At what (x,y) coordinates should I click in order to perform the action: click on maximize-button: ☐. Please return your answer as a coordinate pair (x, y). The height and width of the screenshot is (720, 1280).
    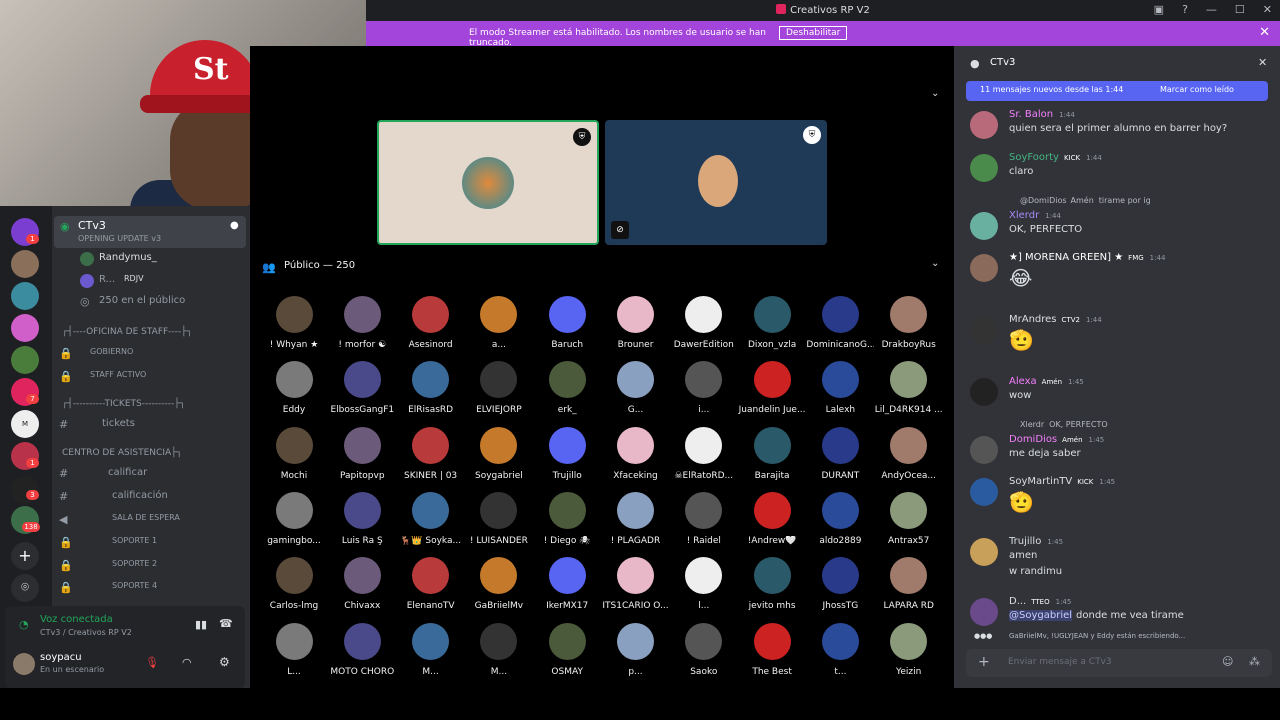
    Looking at the image, I should click on (1240, 9).